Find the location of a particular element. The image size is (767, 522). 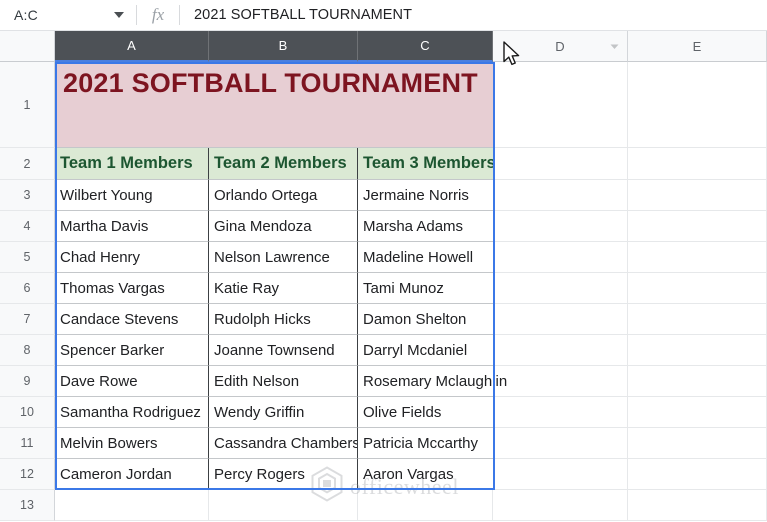

cell-e7 is located at coordinates (697, 319).